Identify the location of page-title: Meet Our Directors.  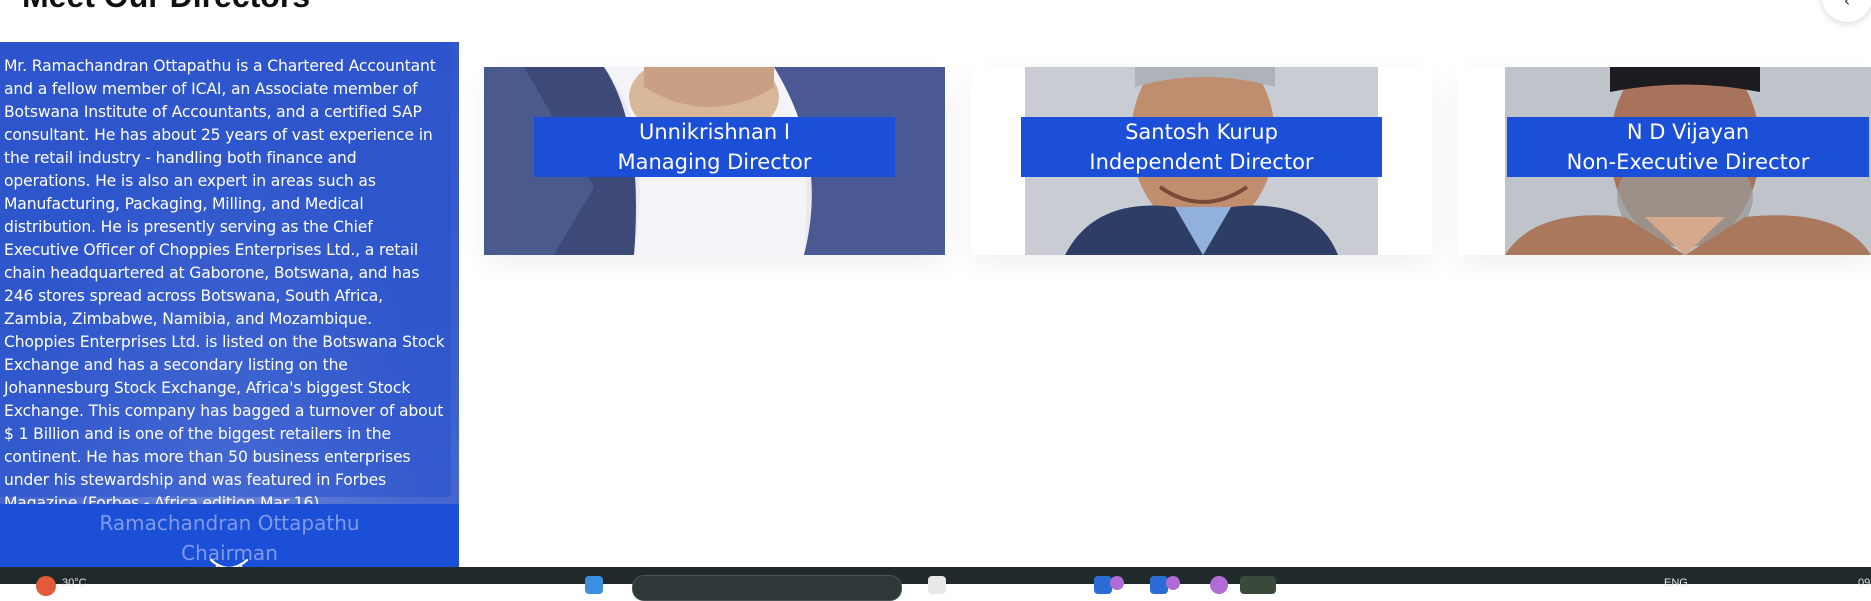
(166, 7).